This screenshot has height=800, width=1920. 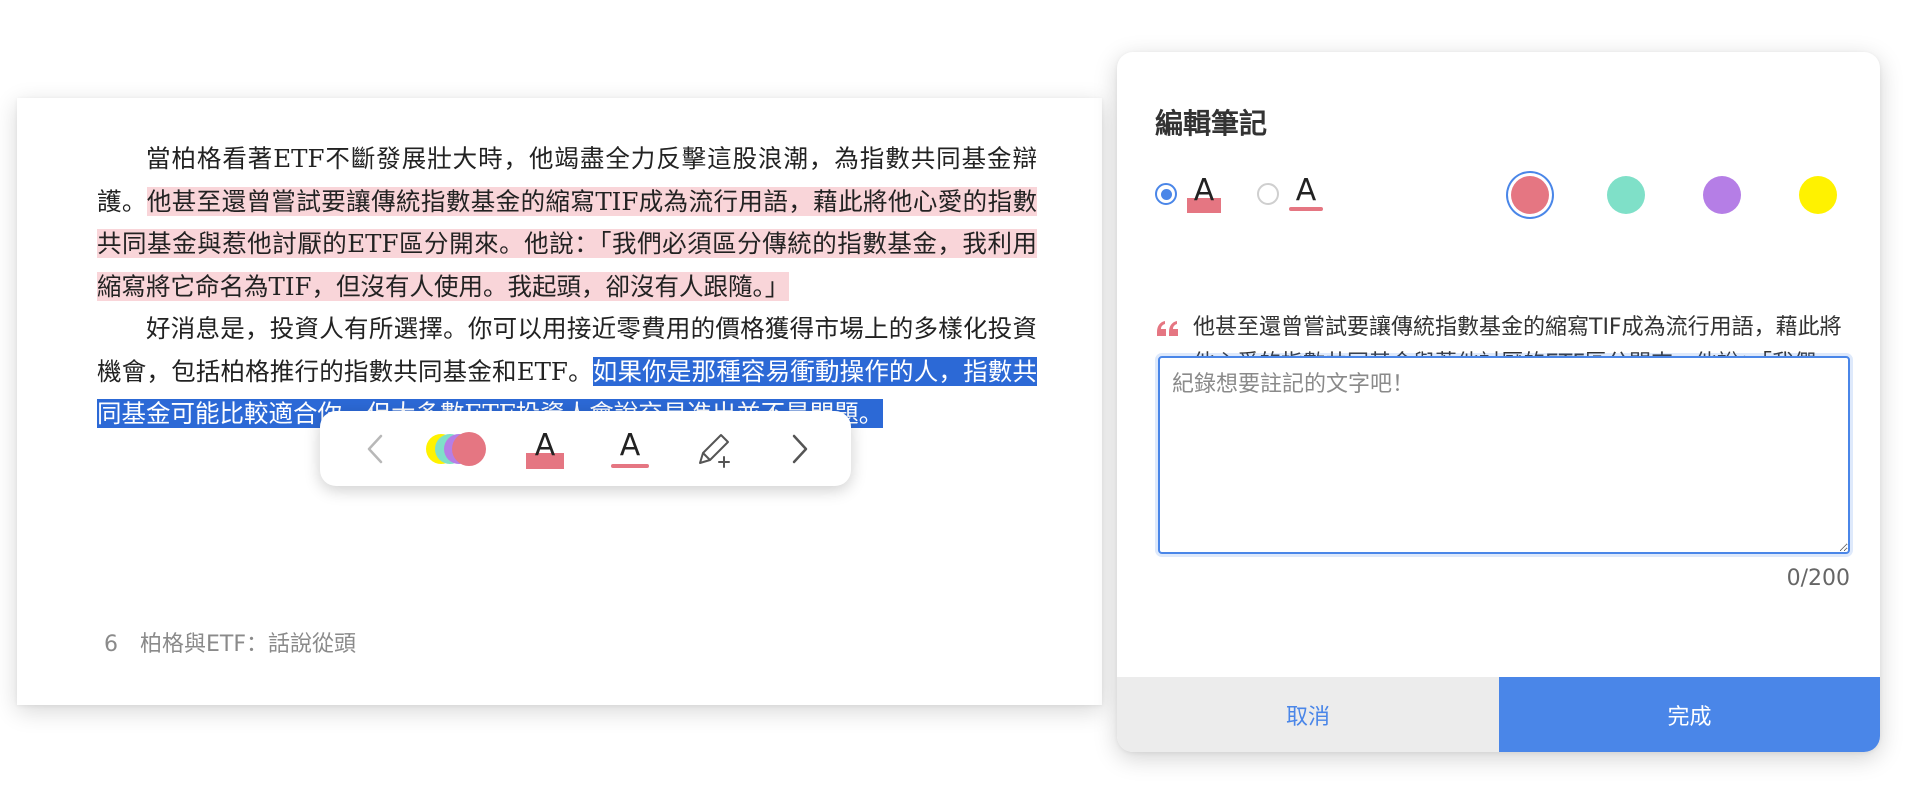 I want to click on highlight-style-icon: A, so click(x=1204, y=194).